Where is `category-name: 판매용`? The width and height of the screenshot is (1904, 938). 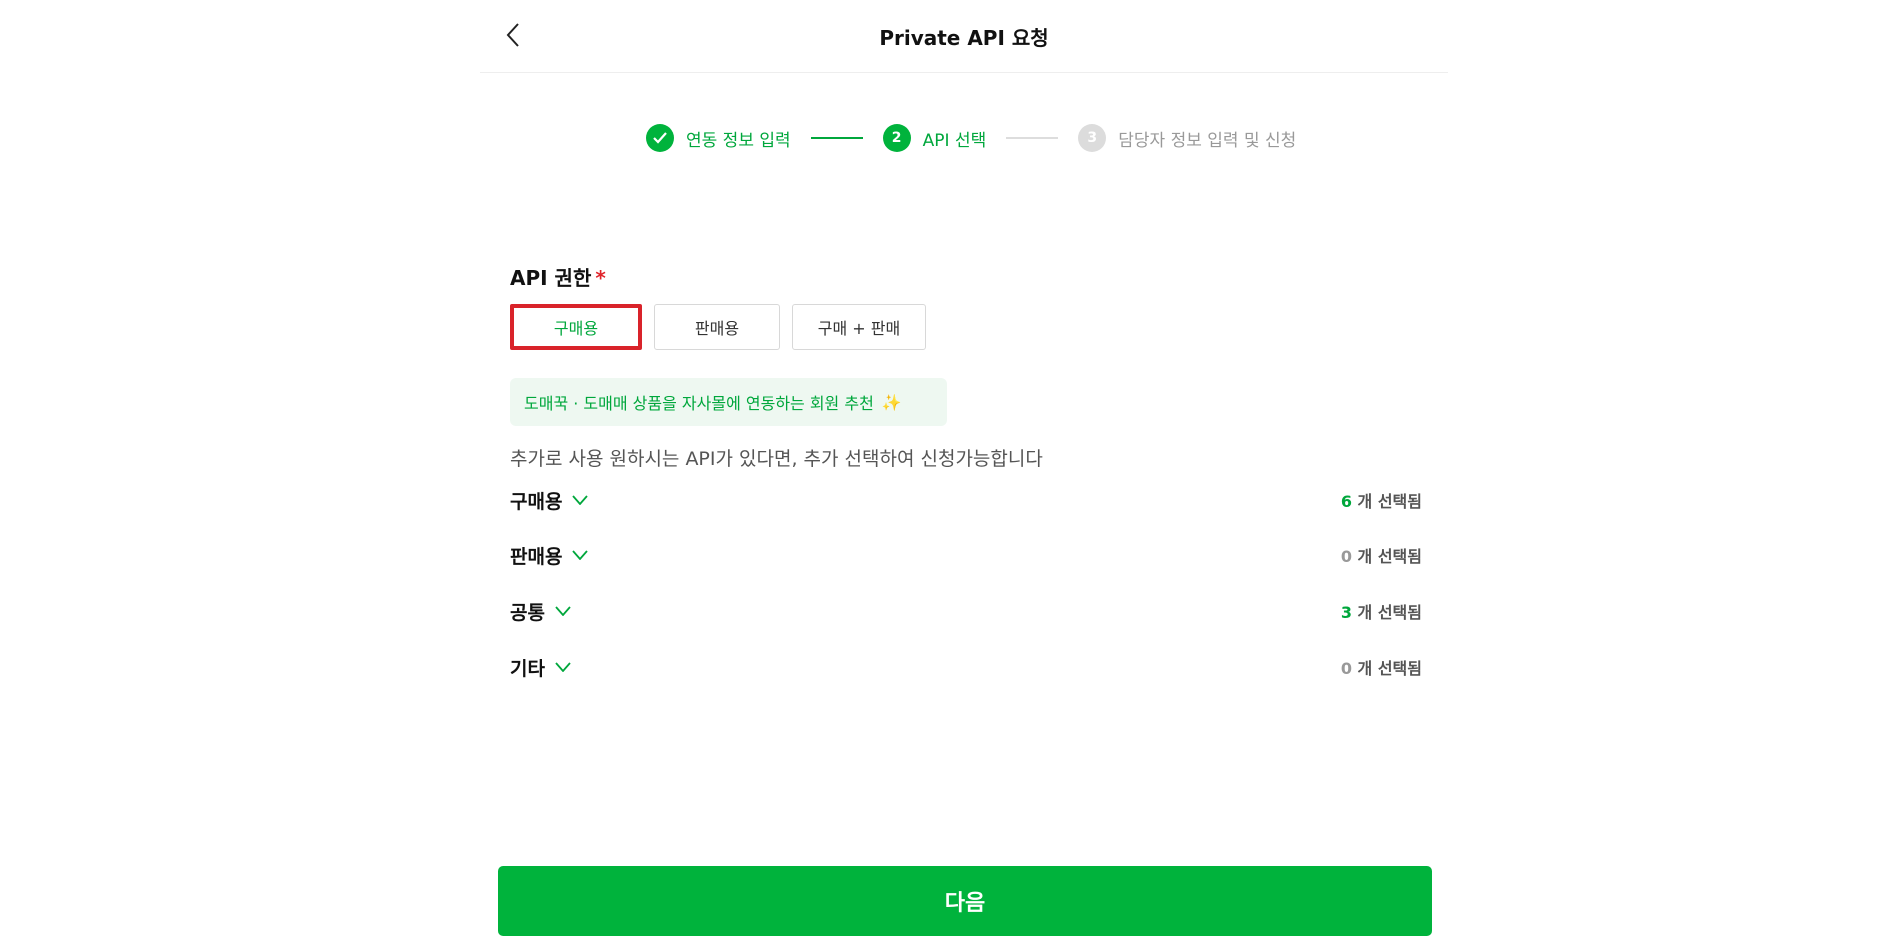
category-name: 판매용 is located at coordinates (536, 556).